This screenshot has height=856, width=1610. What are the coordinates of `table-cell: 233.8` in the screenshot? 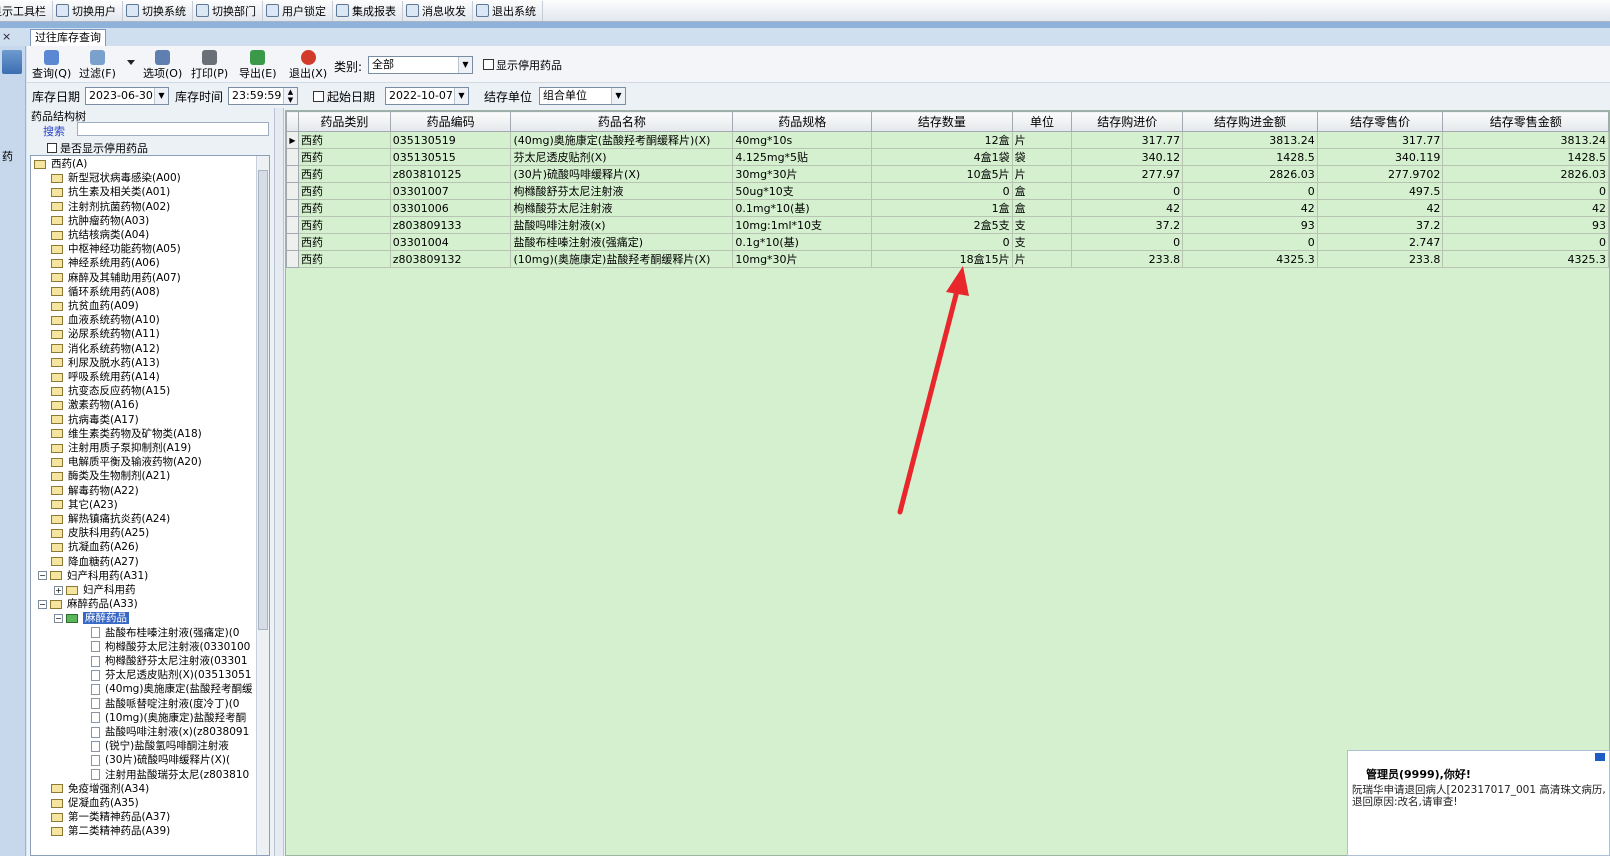 It's located at (1127, 259).